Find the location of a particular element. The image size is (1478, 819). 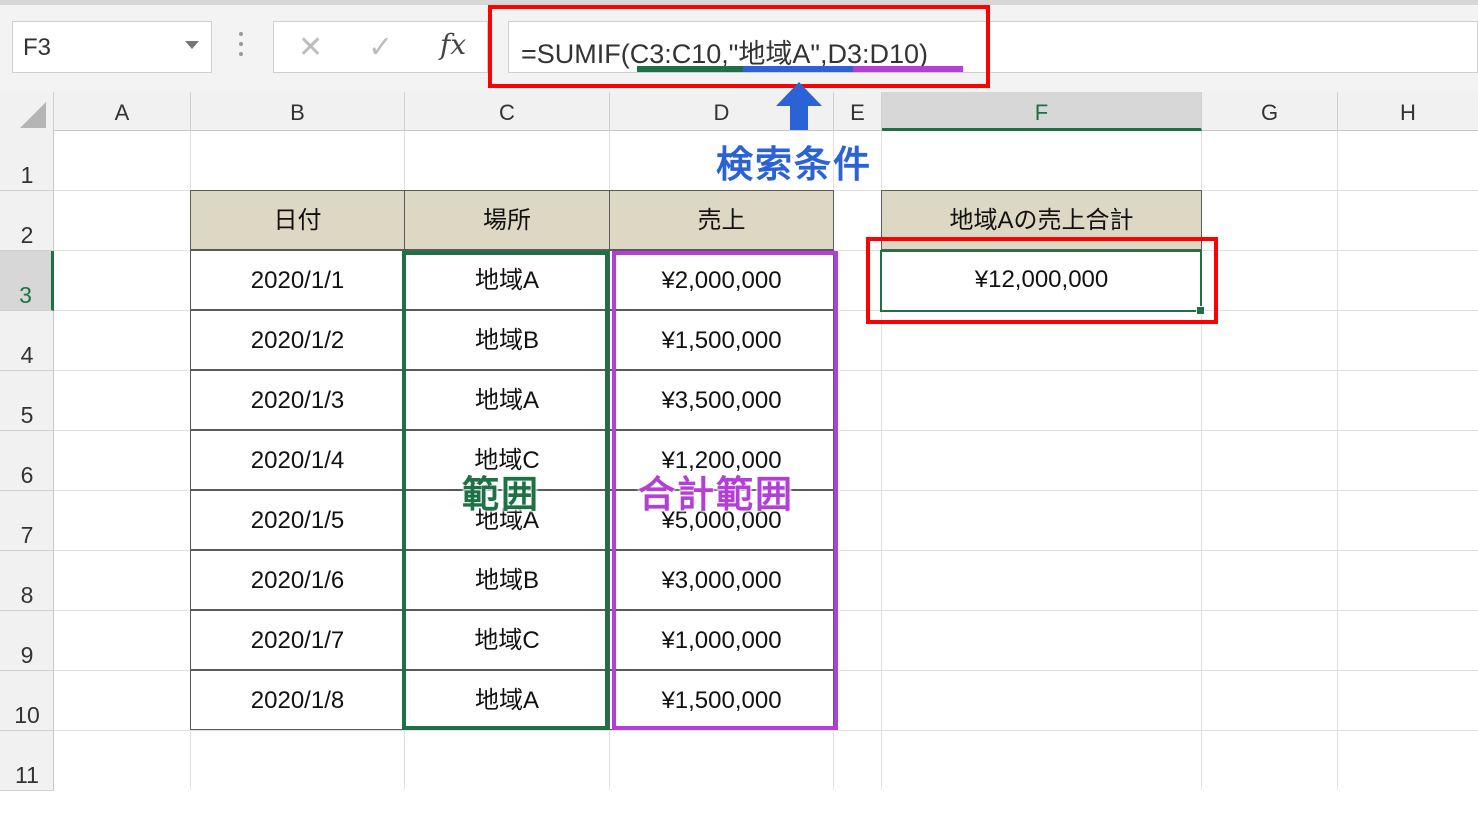

row-header-6: 6 is located at coordinates (27, 461).